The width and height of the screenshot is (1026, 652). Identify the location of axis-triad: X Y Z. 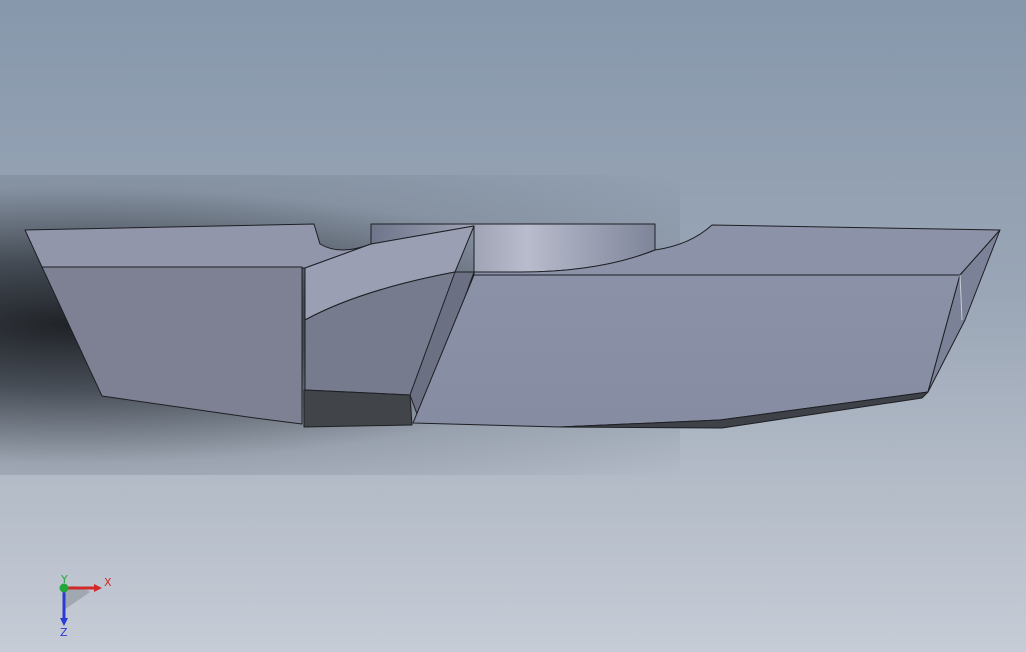
(85, 606).